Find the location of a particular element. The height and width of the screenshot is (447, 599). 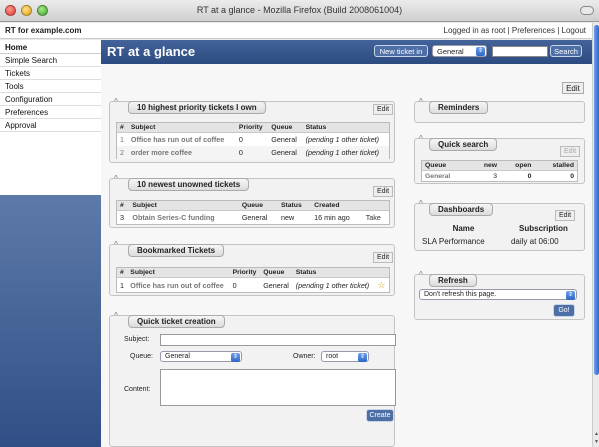

nav-item-approval: Approval is located at coordinates (50, 125).